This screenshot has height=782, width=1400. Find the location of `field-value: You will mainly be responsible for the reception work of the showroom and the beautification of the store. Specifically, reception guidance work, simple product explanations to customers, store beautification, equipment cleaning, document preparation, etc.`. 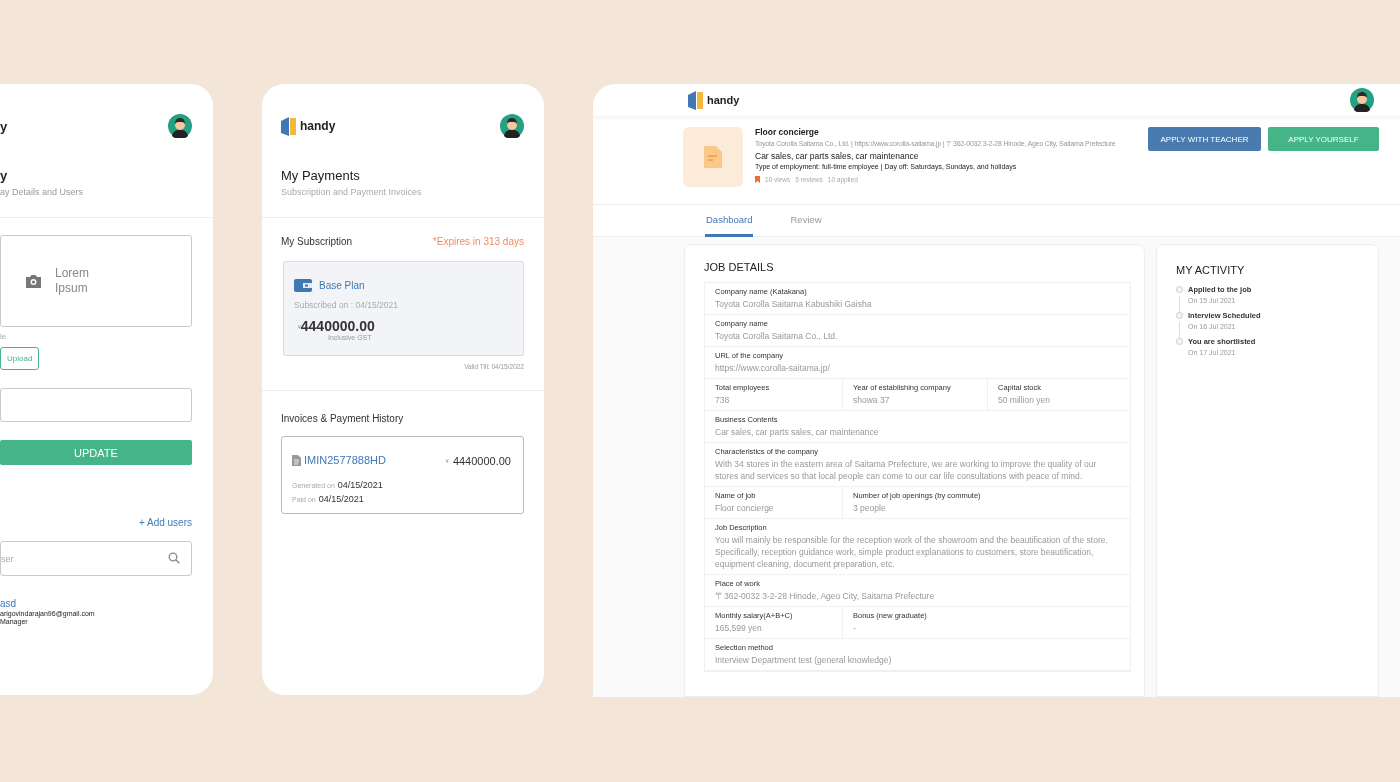

field-value: You will mainly be responsible for the reception work of the showroom and the beautification of the store. Specifically, reception guidance work, simple product explanations to customers, store beautification, equipment cleaning, document preparation, etc. is located at coordinates (912, 552).